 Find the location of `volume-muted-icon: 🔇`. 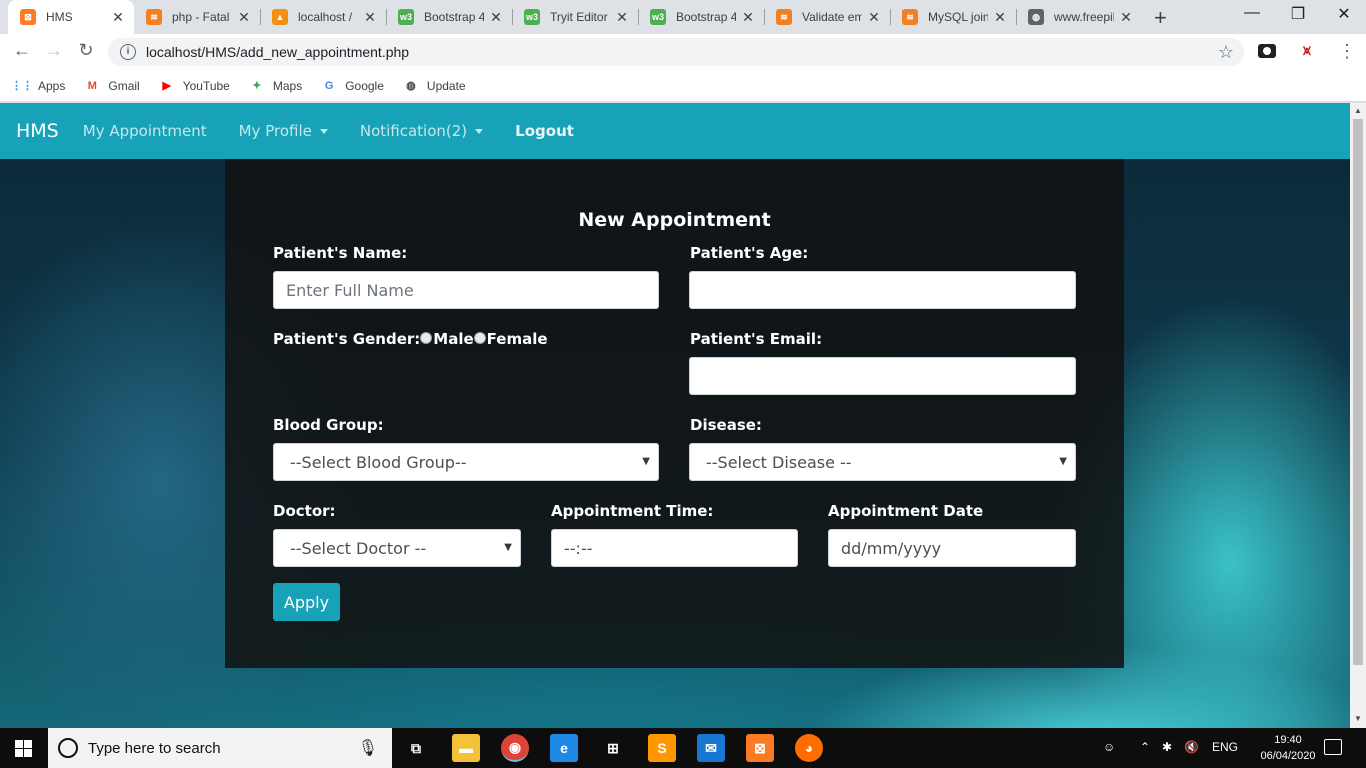

volume-muted-icon: 🔇 is located at coordinates (1191, 747).